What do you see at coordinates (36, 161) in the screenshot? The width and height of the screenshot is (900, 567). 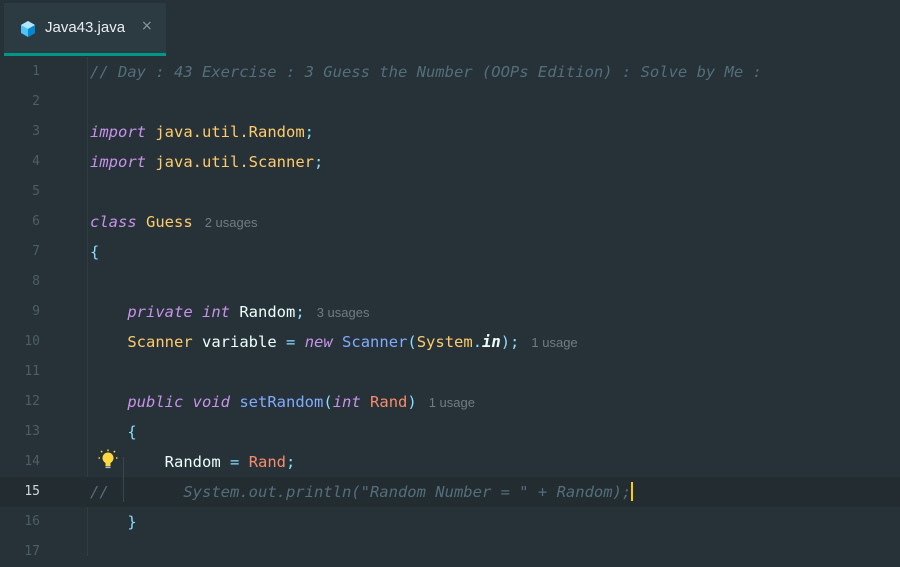 I see `line-number: 4` at bounding box center [36, 161].